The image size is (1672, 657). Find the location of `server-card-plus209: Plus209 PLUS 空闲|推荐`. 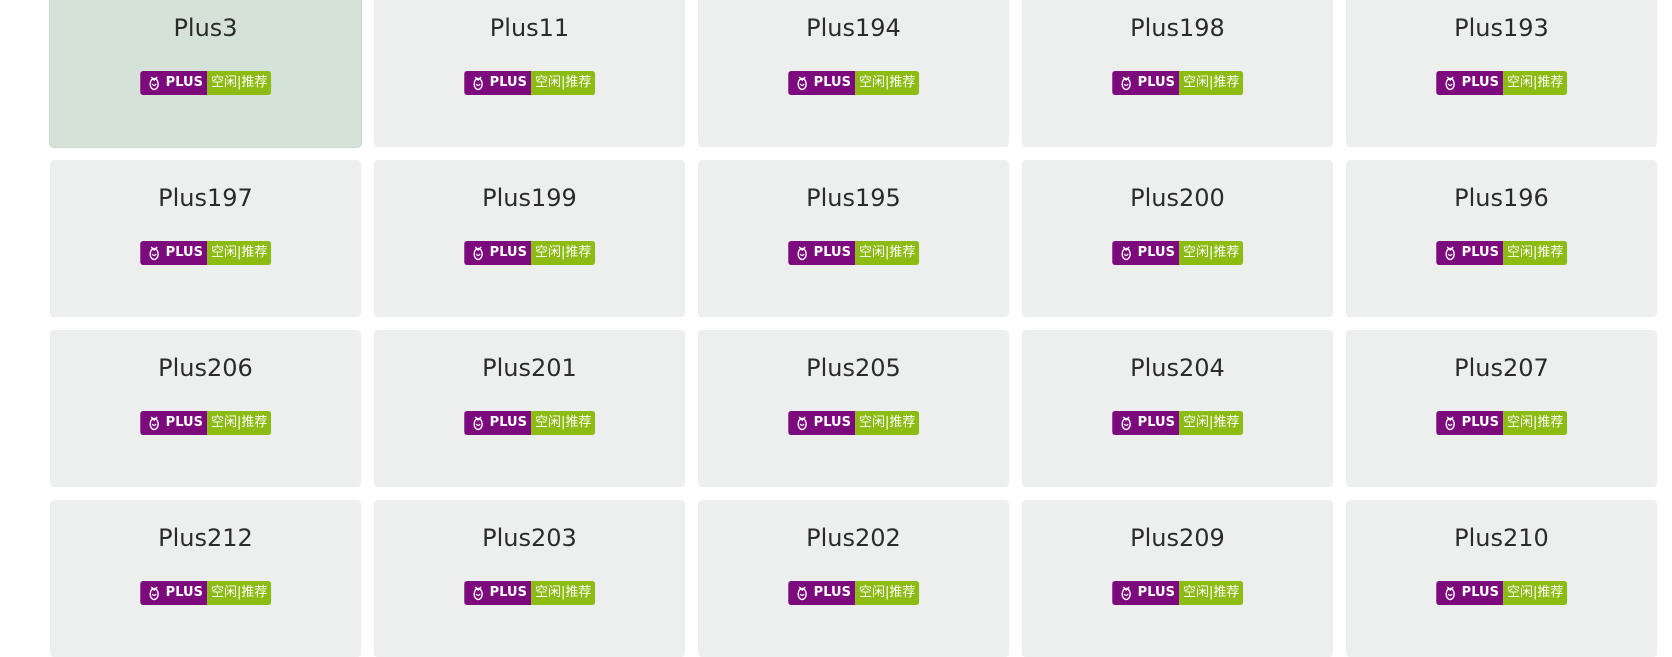

server-card-plus209: Plus209 PLUS 空闲|推荐 is located at coordinates (1177, 578).